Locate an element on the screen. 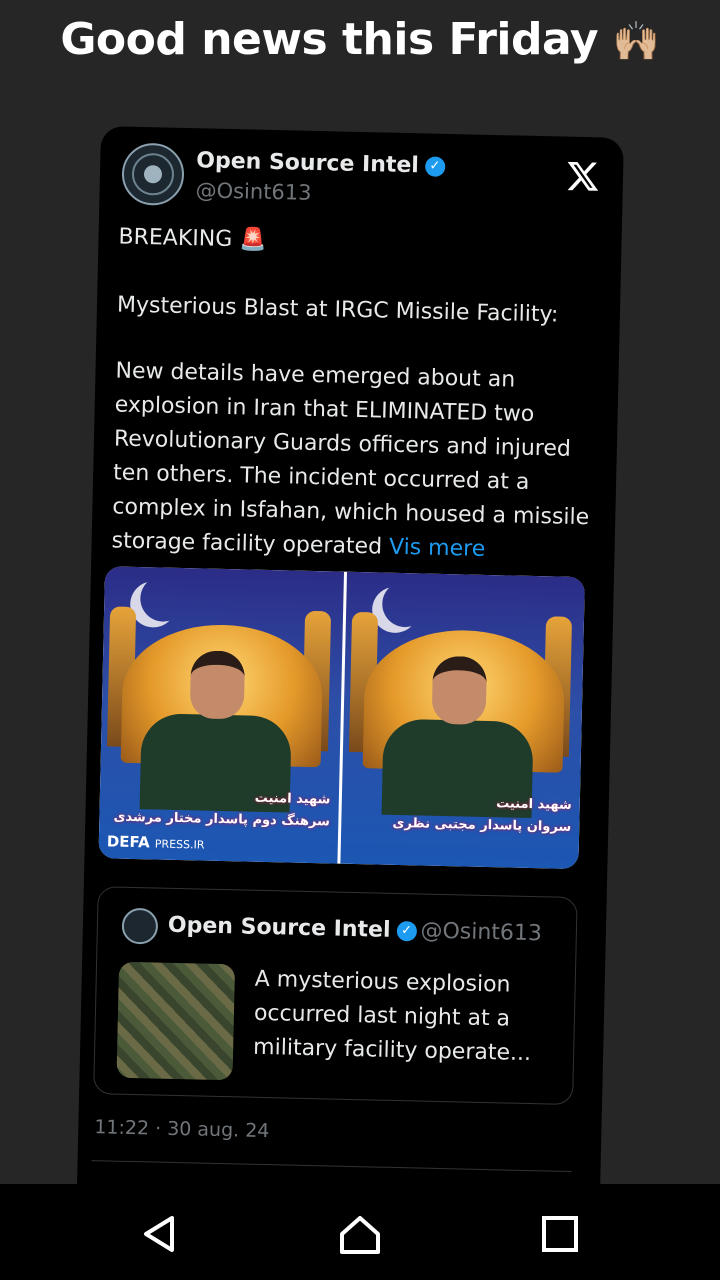  author-name: Open Source Intel ✓ is located at coordinates (321, 163).